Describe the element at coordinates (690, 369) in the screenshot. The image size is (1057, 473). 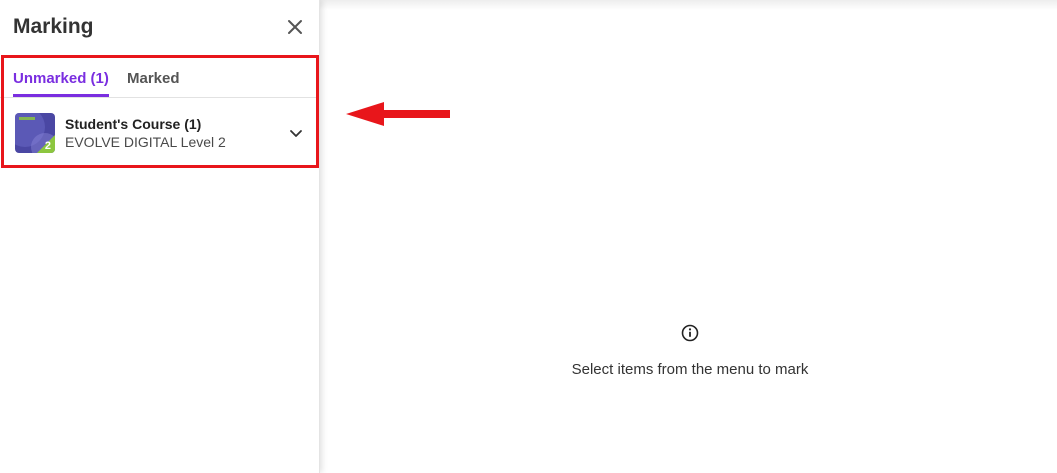
I see `empty-state-message: Select items from the menu to mark` at that location.